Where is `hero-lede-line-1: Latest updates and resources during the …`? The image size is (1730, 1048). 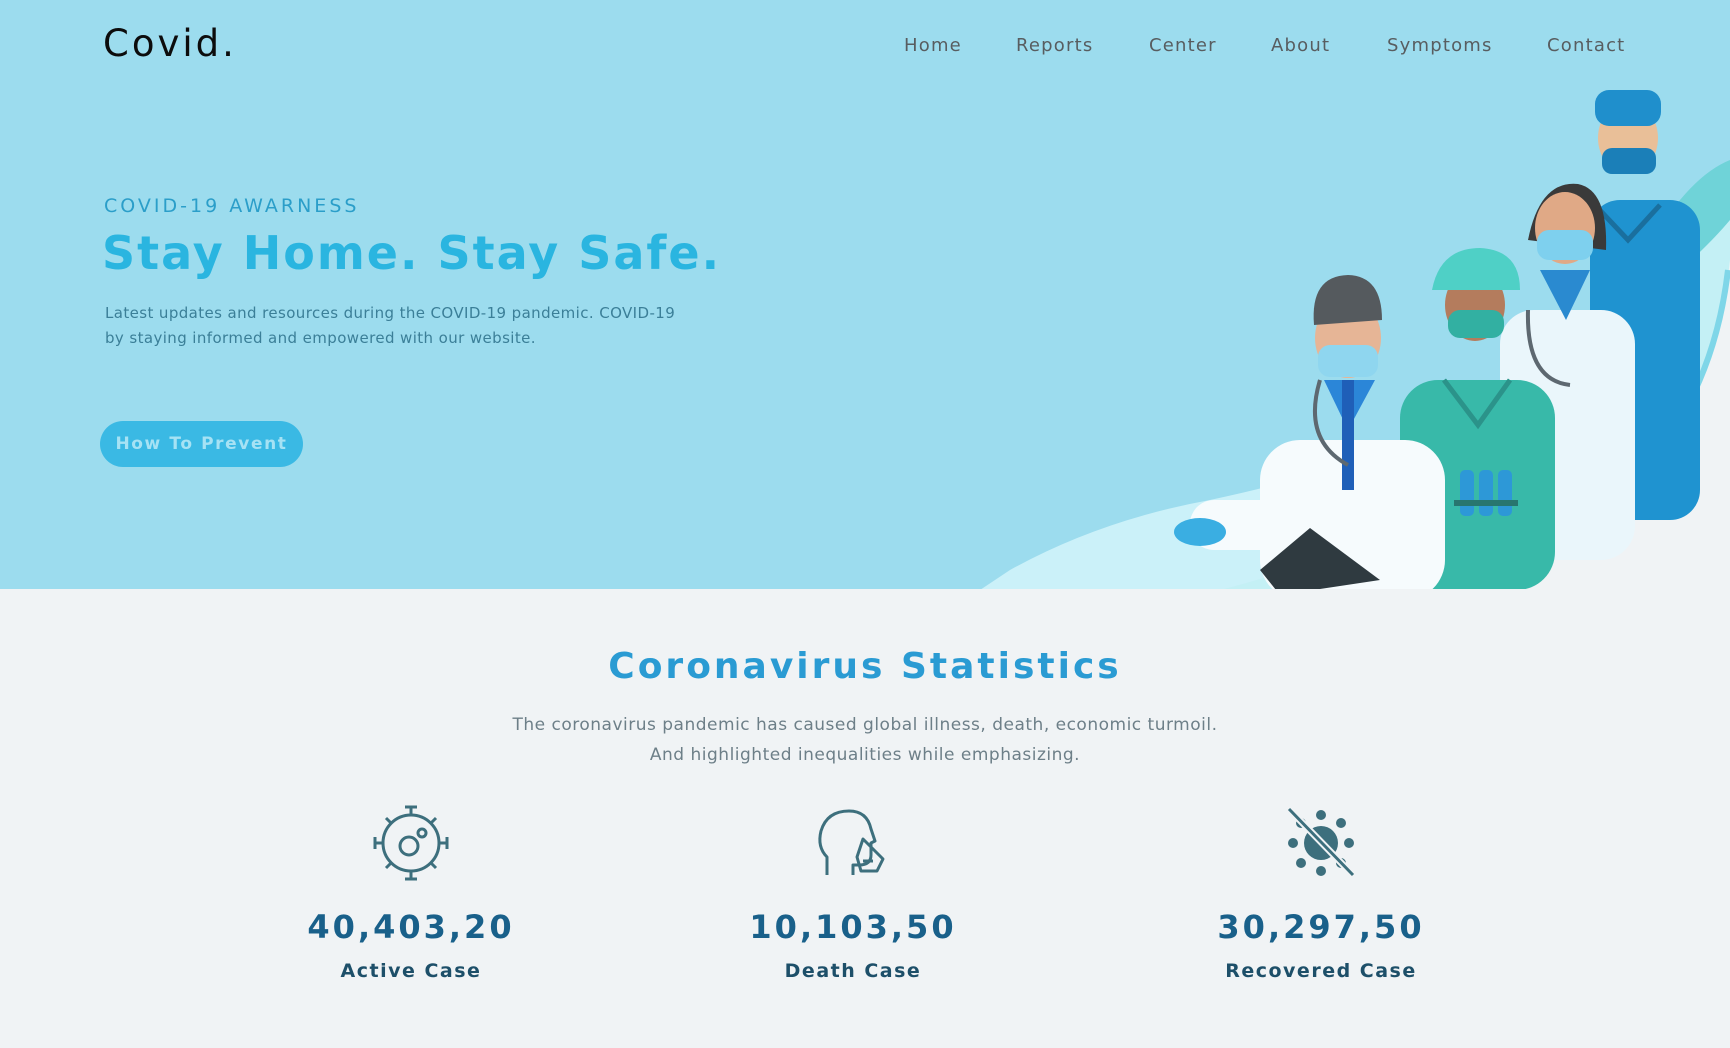
hero-lede-line-1: Latest updates and resources during the … is located at coordinates (390, 313).